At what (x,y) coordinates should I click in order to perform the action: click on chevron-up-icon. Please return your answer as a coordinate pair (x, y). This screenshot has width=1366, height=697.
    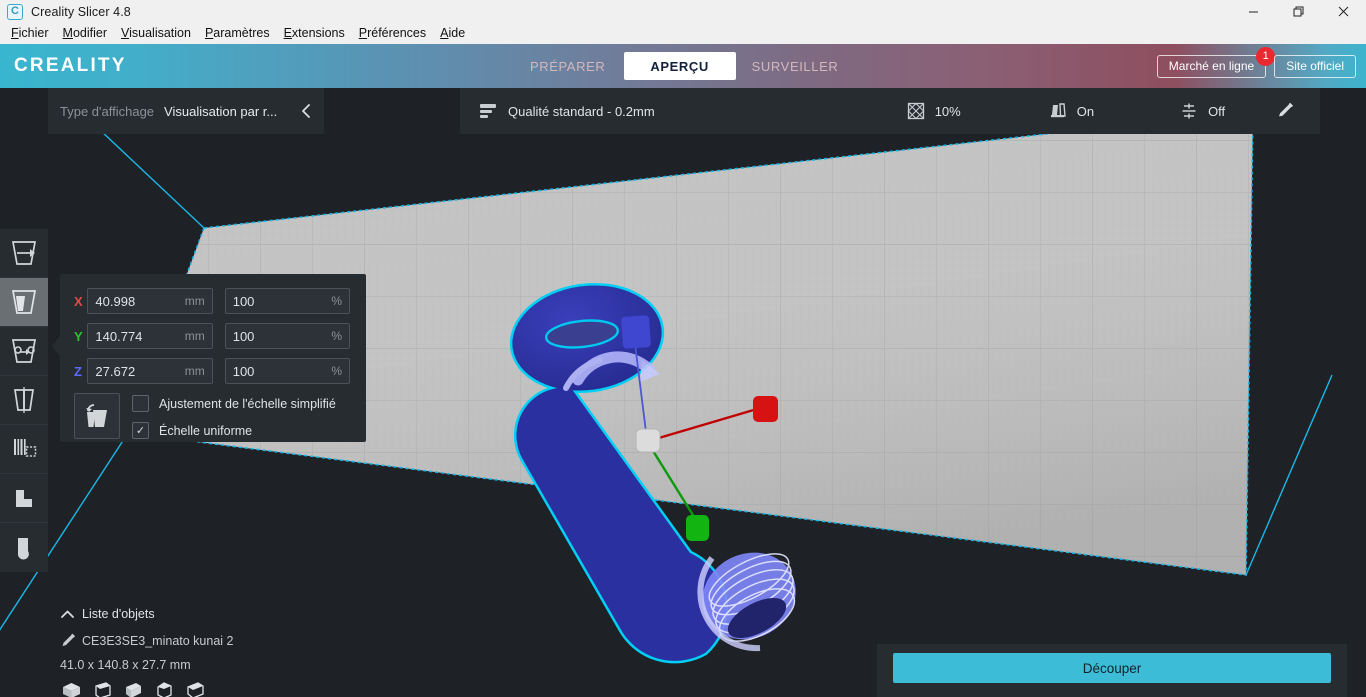
    Looking at the image, I should click on (71, 614).